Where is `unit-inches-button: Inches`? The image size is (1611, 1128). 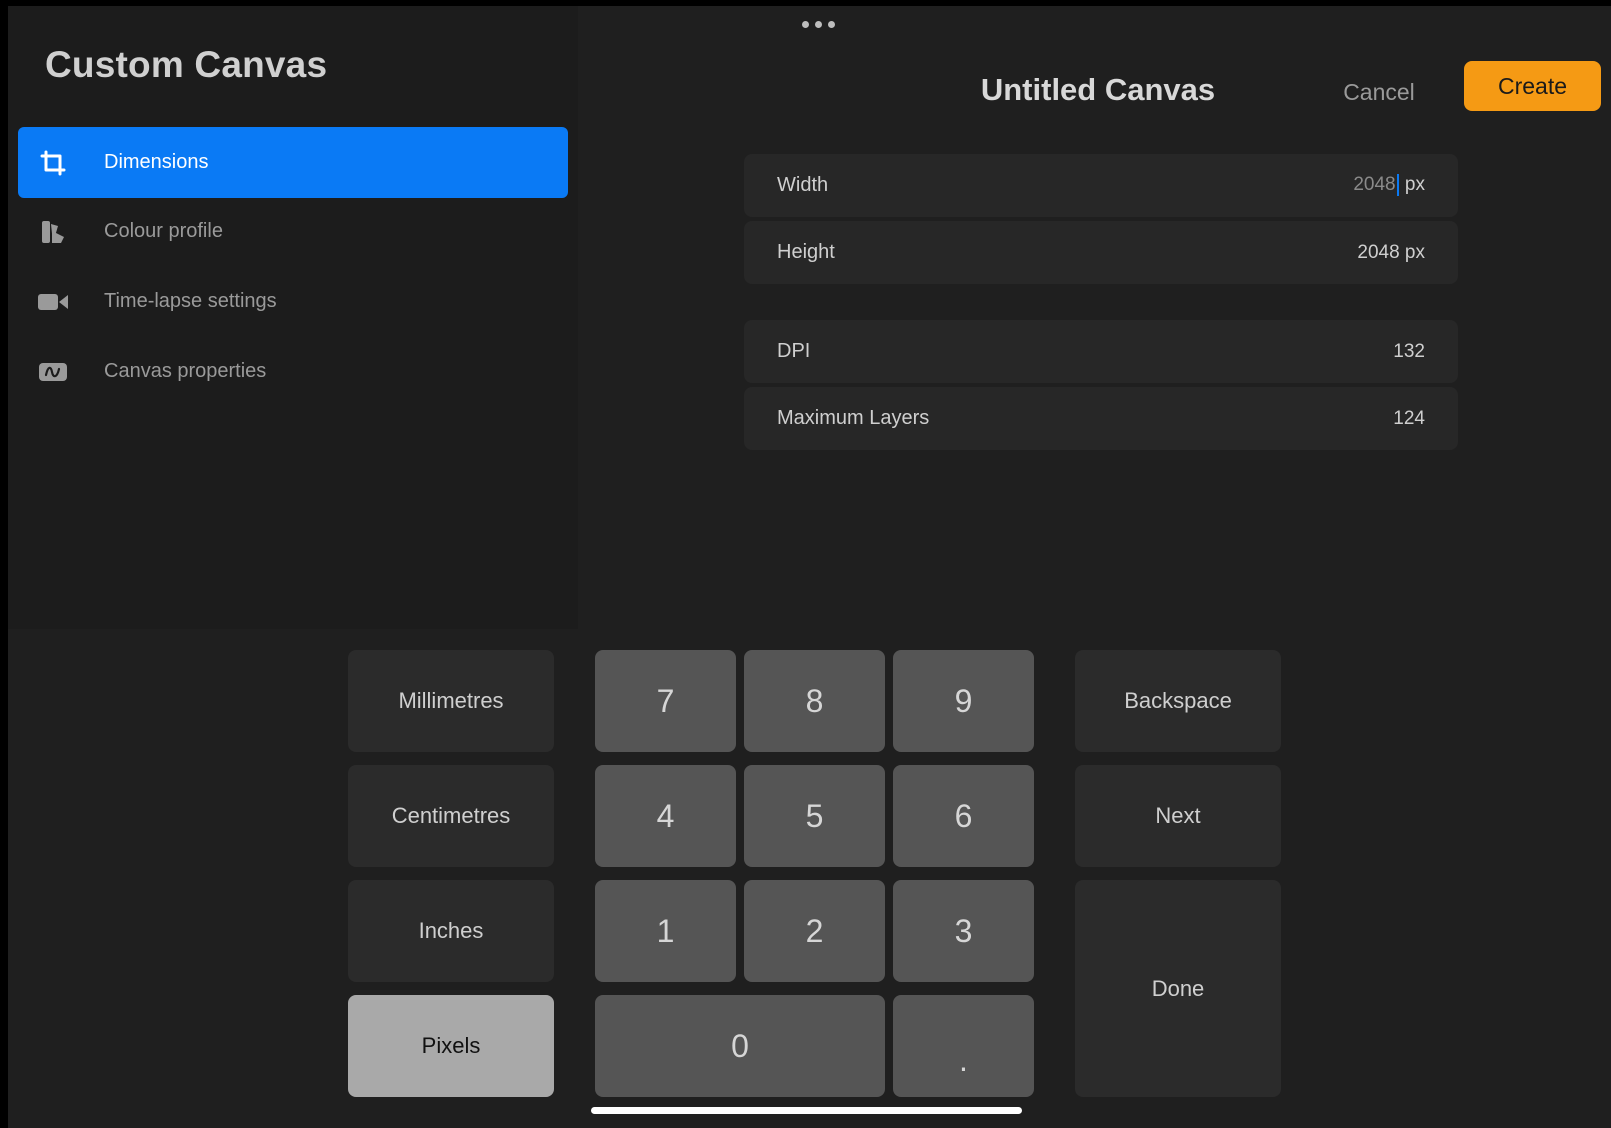
unit-inches-button: Inches is located at coordinates (451, 931).